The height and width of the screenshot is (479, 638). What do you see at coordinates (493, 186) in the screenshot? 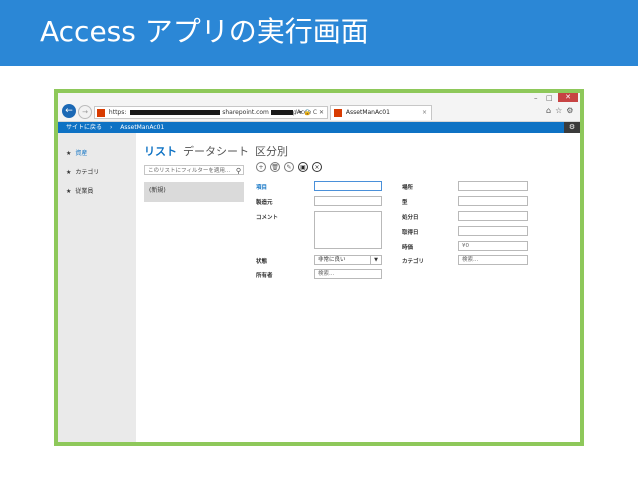
I see `location-field` at bounding box center [493, 186].